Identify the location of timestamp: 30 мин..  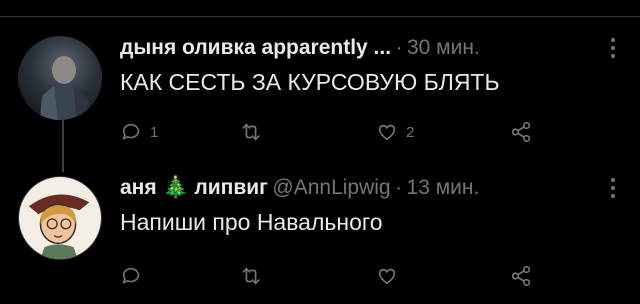
(443, 47).